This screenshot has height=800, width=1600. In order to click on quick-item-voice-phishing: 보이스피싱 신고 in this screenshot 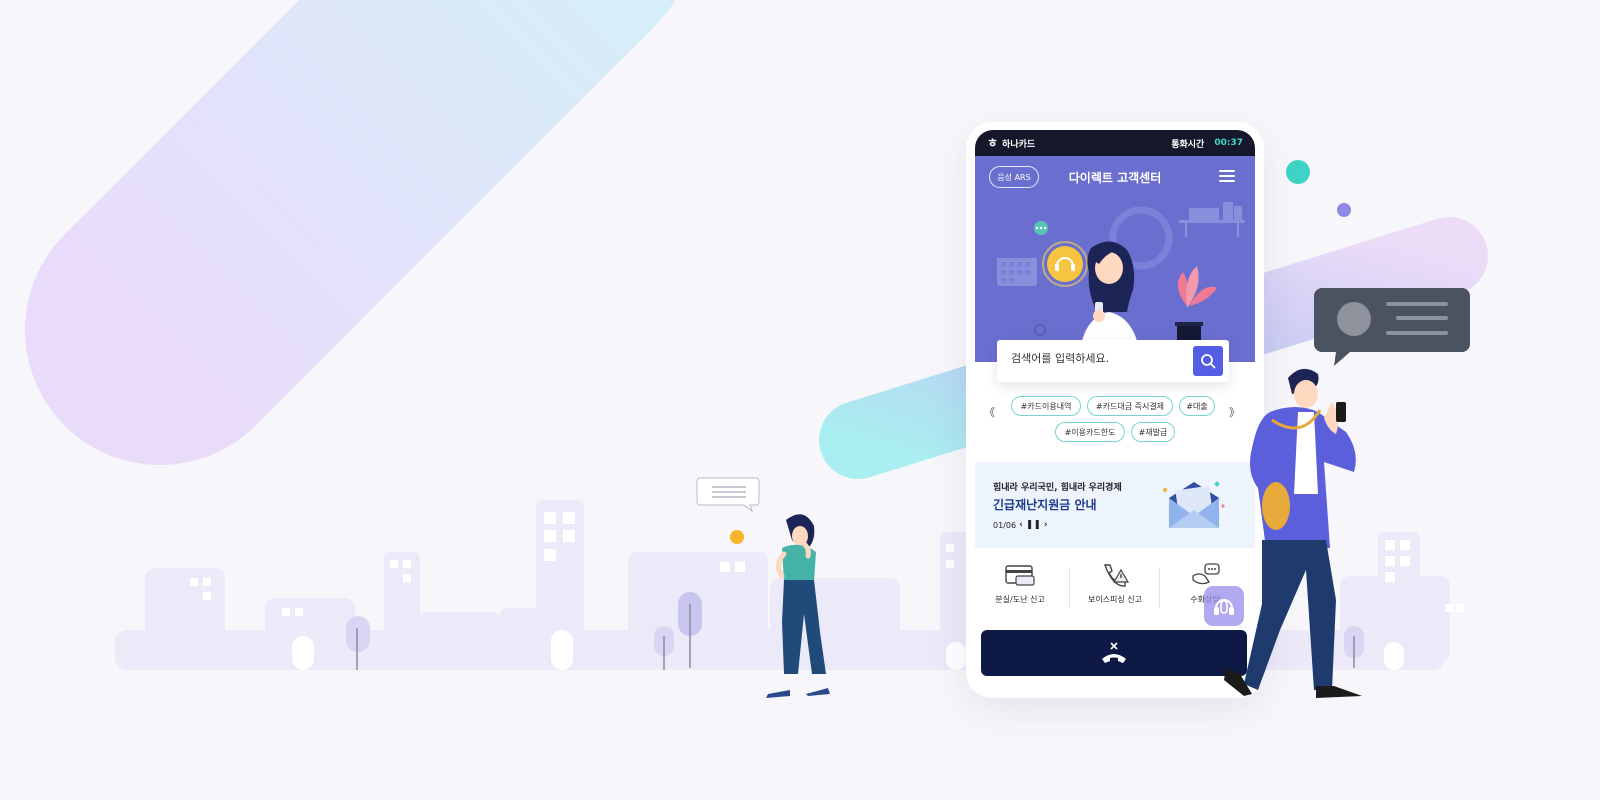, I will do `click(1115, 589)`.